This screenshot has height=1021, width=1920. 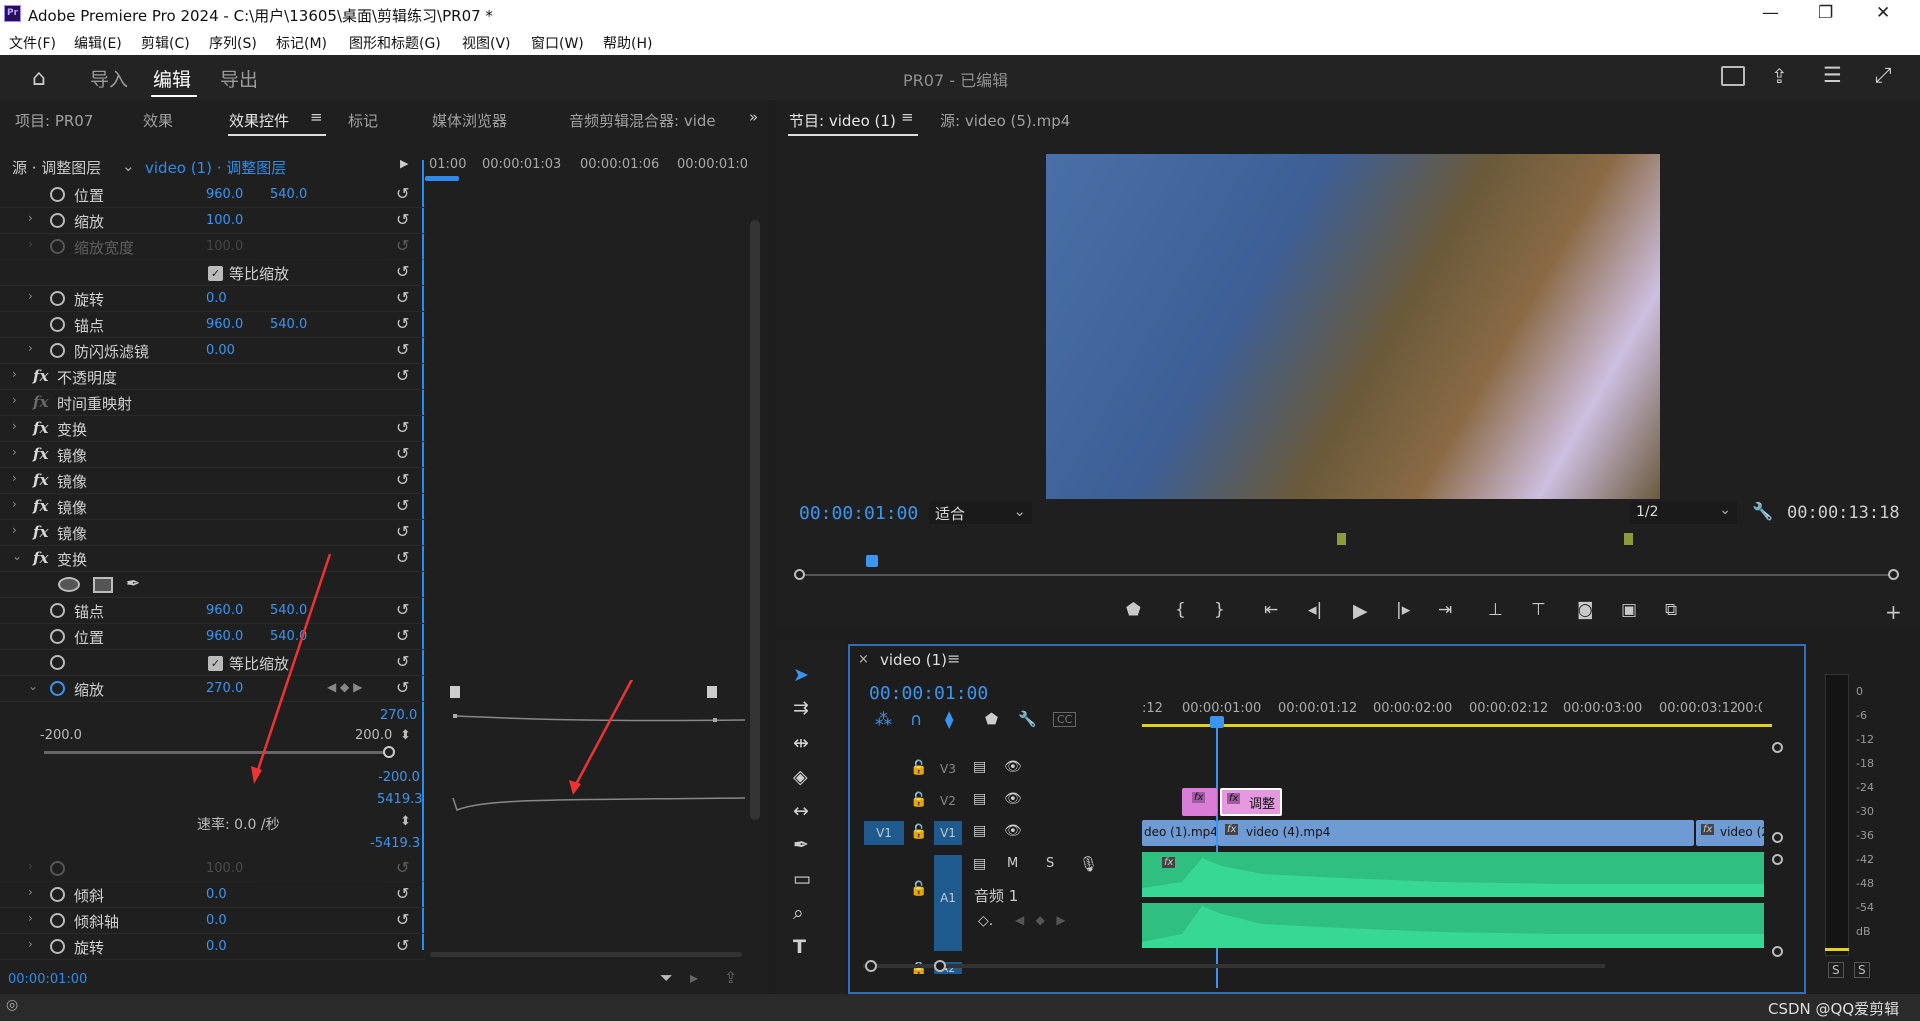 I want to click on menu-sequence: 序列(S), so click(x=233, y=43).